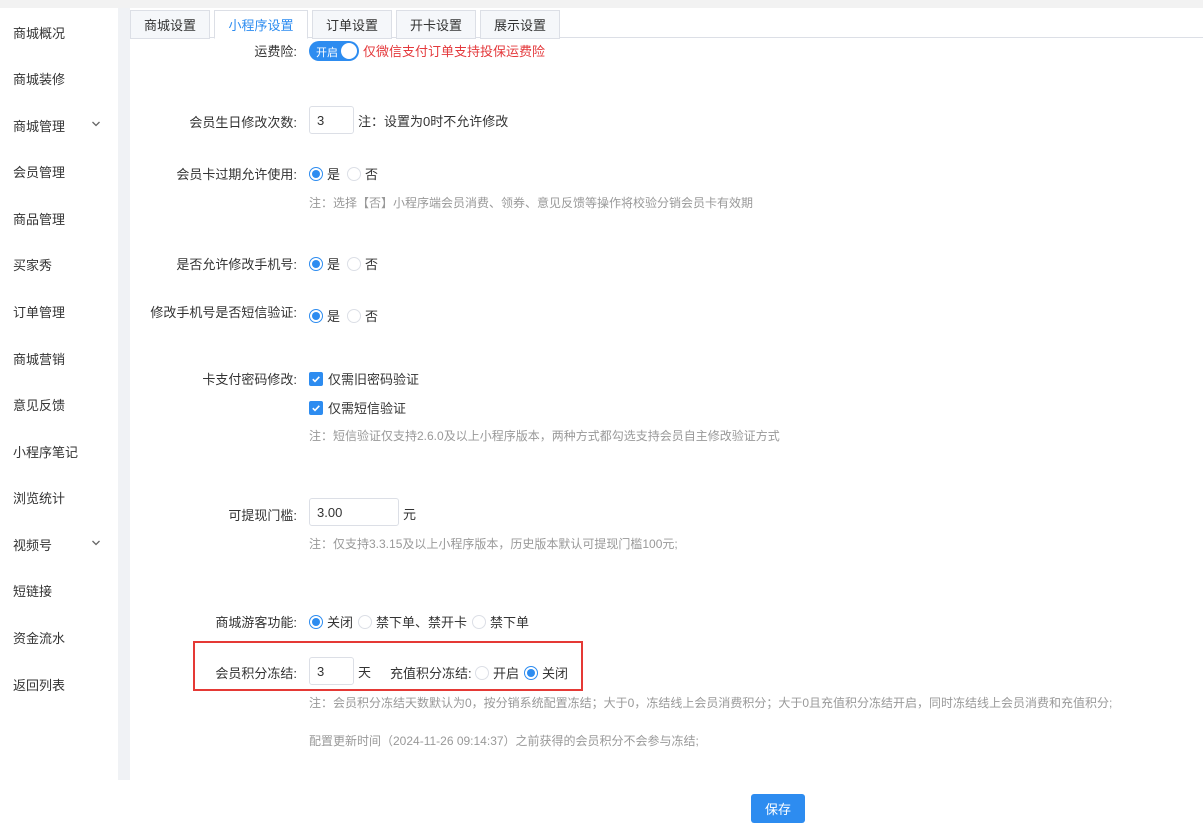  Describe the element at coordinates (362, 263) in the screenshot. I see `phone-change-no-radio: 否` at that location.